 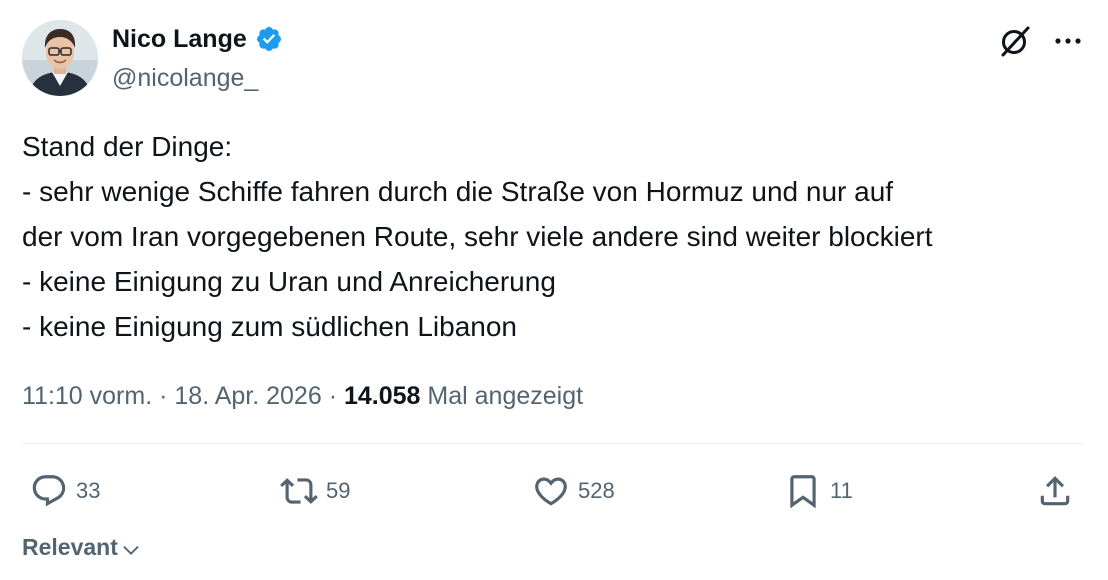 What do you see at coordinates (299, 491) in the screenshot?
I see `repost-icon` at bounding box center [299, 491].